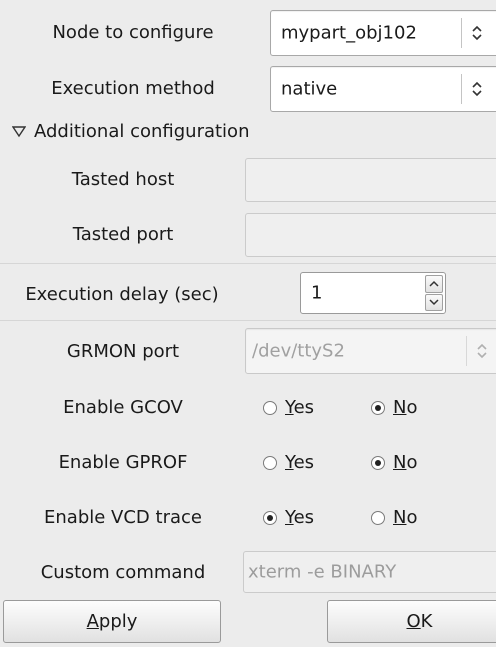  What do you see at coordinates (19, 131) in the screenshot?
I see `triangle-down-icon` at bounding box center [19, 131].